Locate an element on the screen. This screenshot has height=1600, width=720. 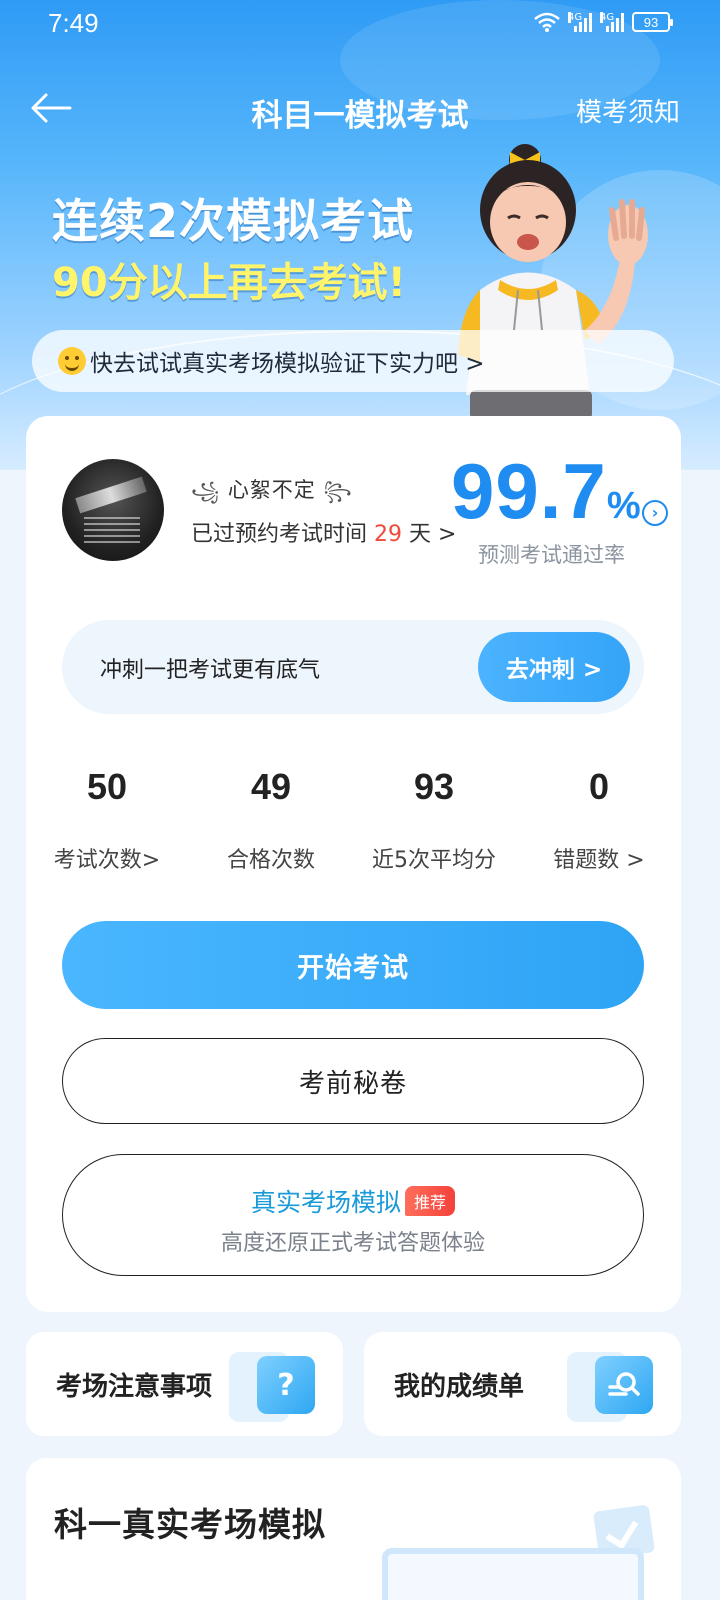
recommend-badge: 推荐 is located at coordinates (430, 1201).